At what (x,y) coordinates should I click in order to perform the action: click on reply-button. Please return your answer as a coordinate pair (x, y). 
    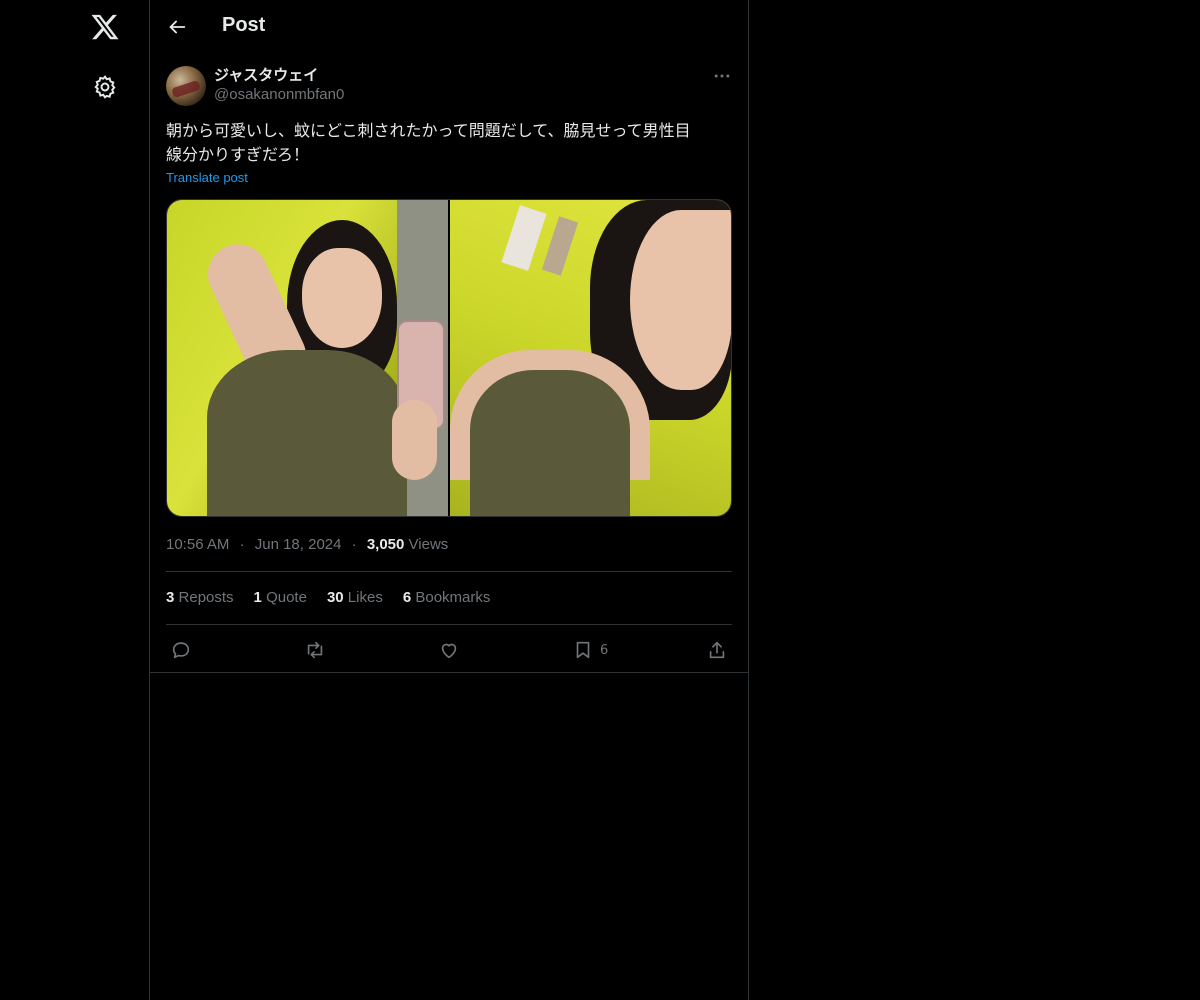
    Looking at the image, I should click on (181, 650).